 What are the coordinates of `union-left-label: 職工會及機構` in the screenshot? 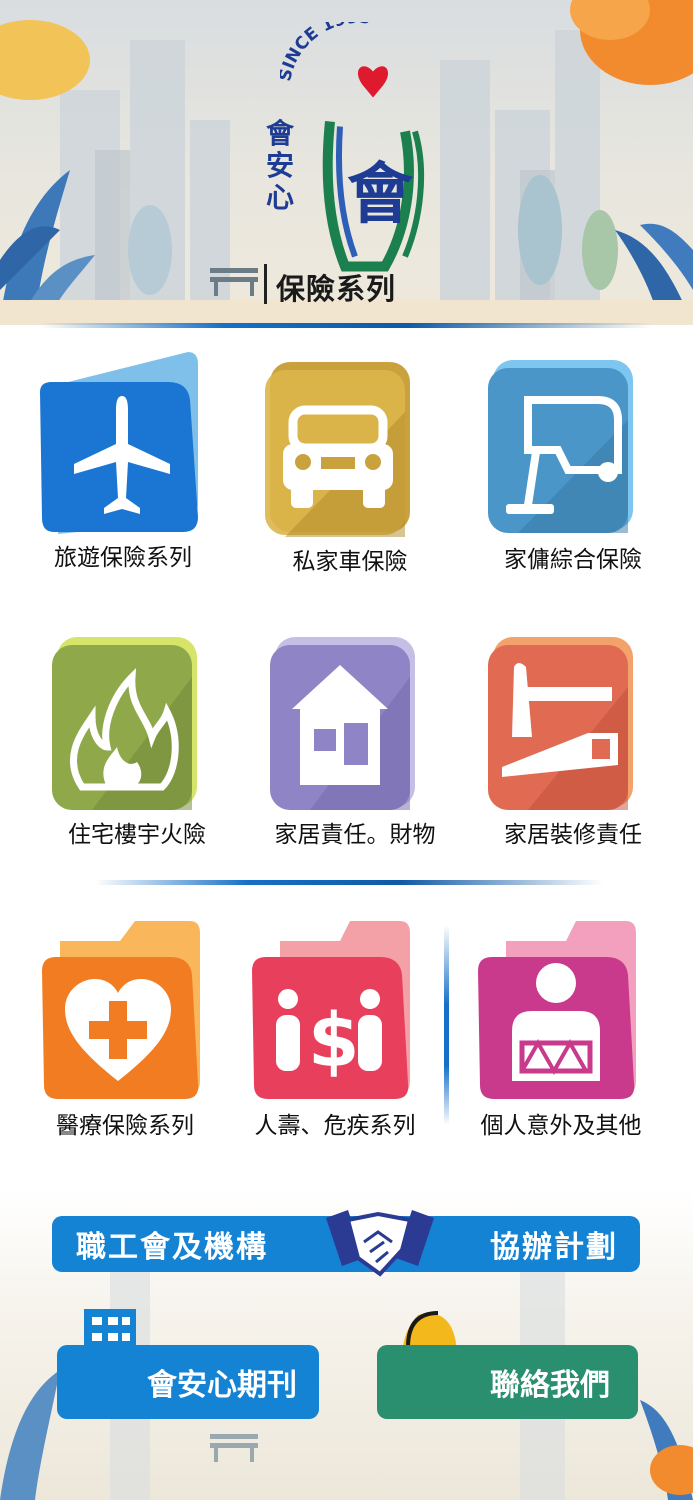 It's located at (172, 1247).